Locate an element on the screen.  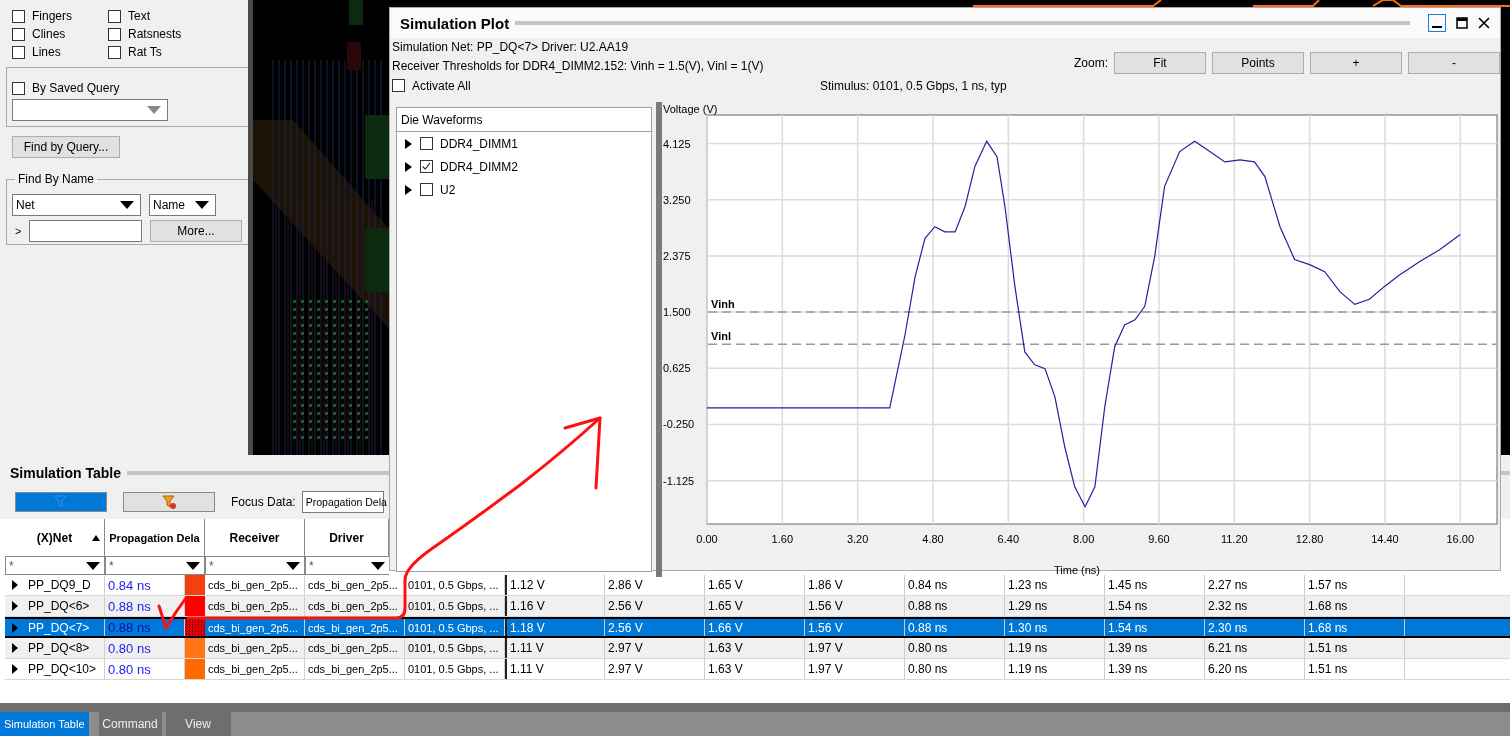
dropdown: Name is located at coordinates (182, 205).